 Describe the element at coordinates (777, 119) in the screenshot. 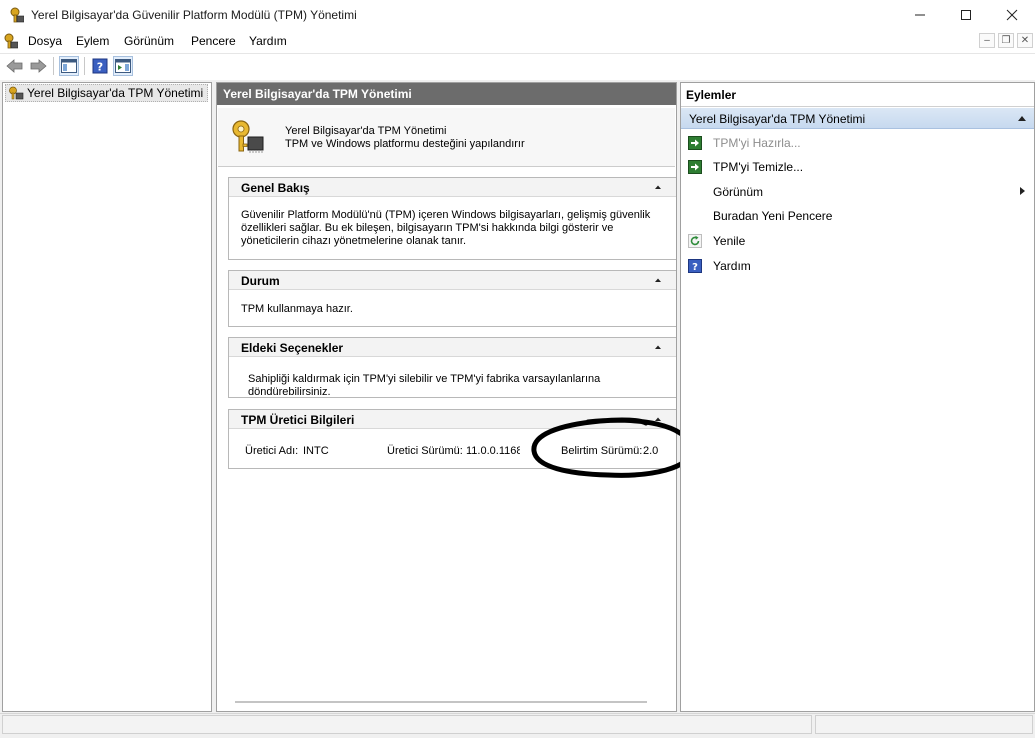

I see `actions-group-label: Yerel Bilgisayar'da TPM Yönetimi` at that location.